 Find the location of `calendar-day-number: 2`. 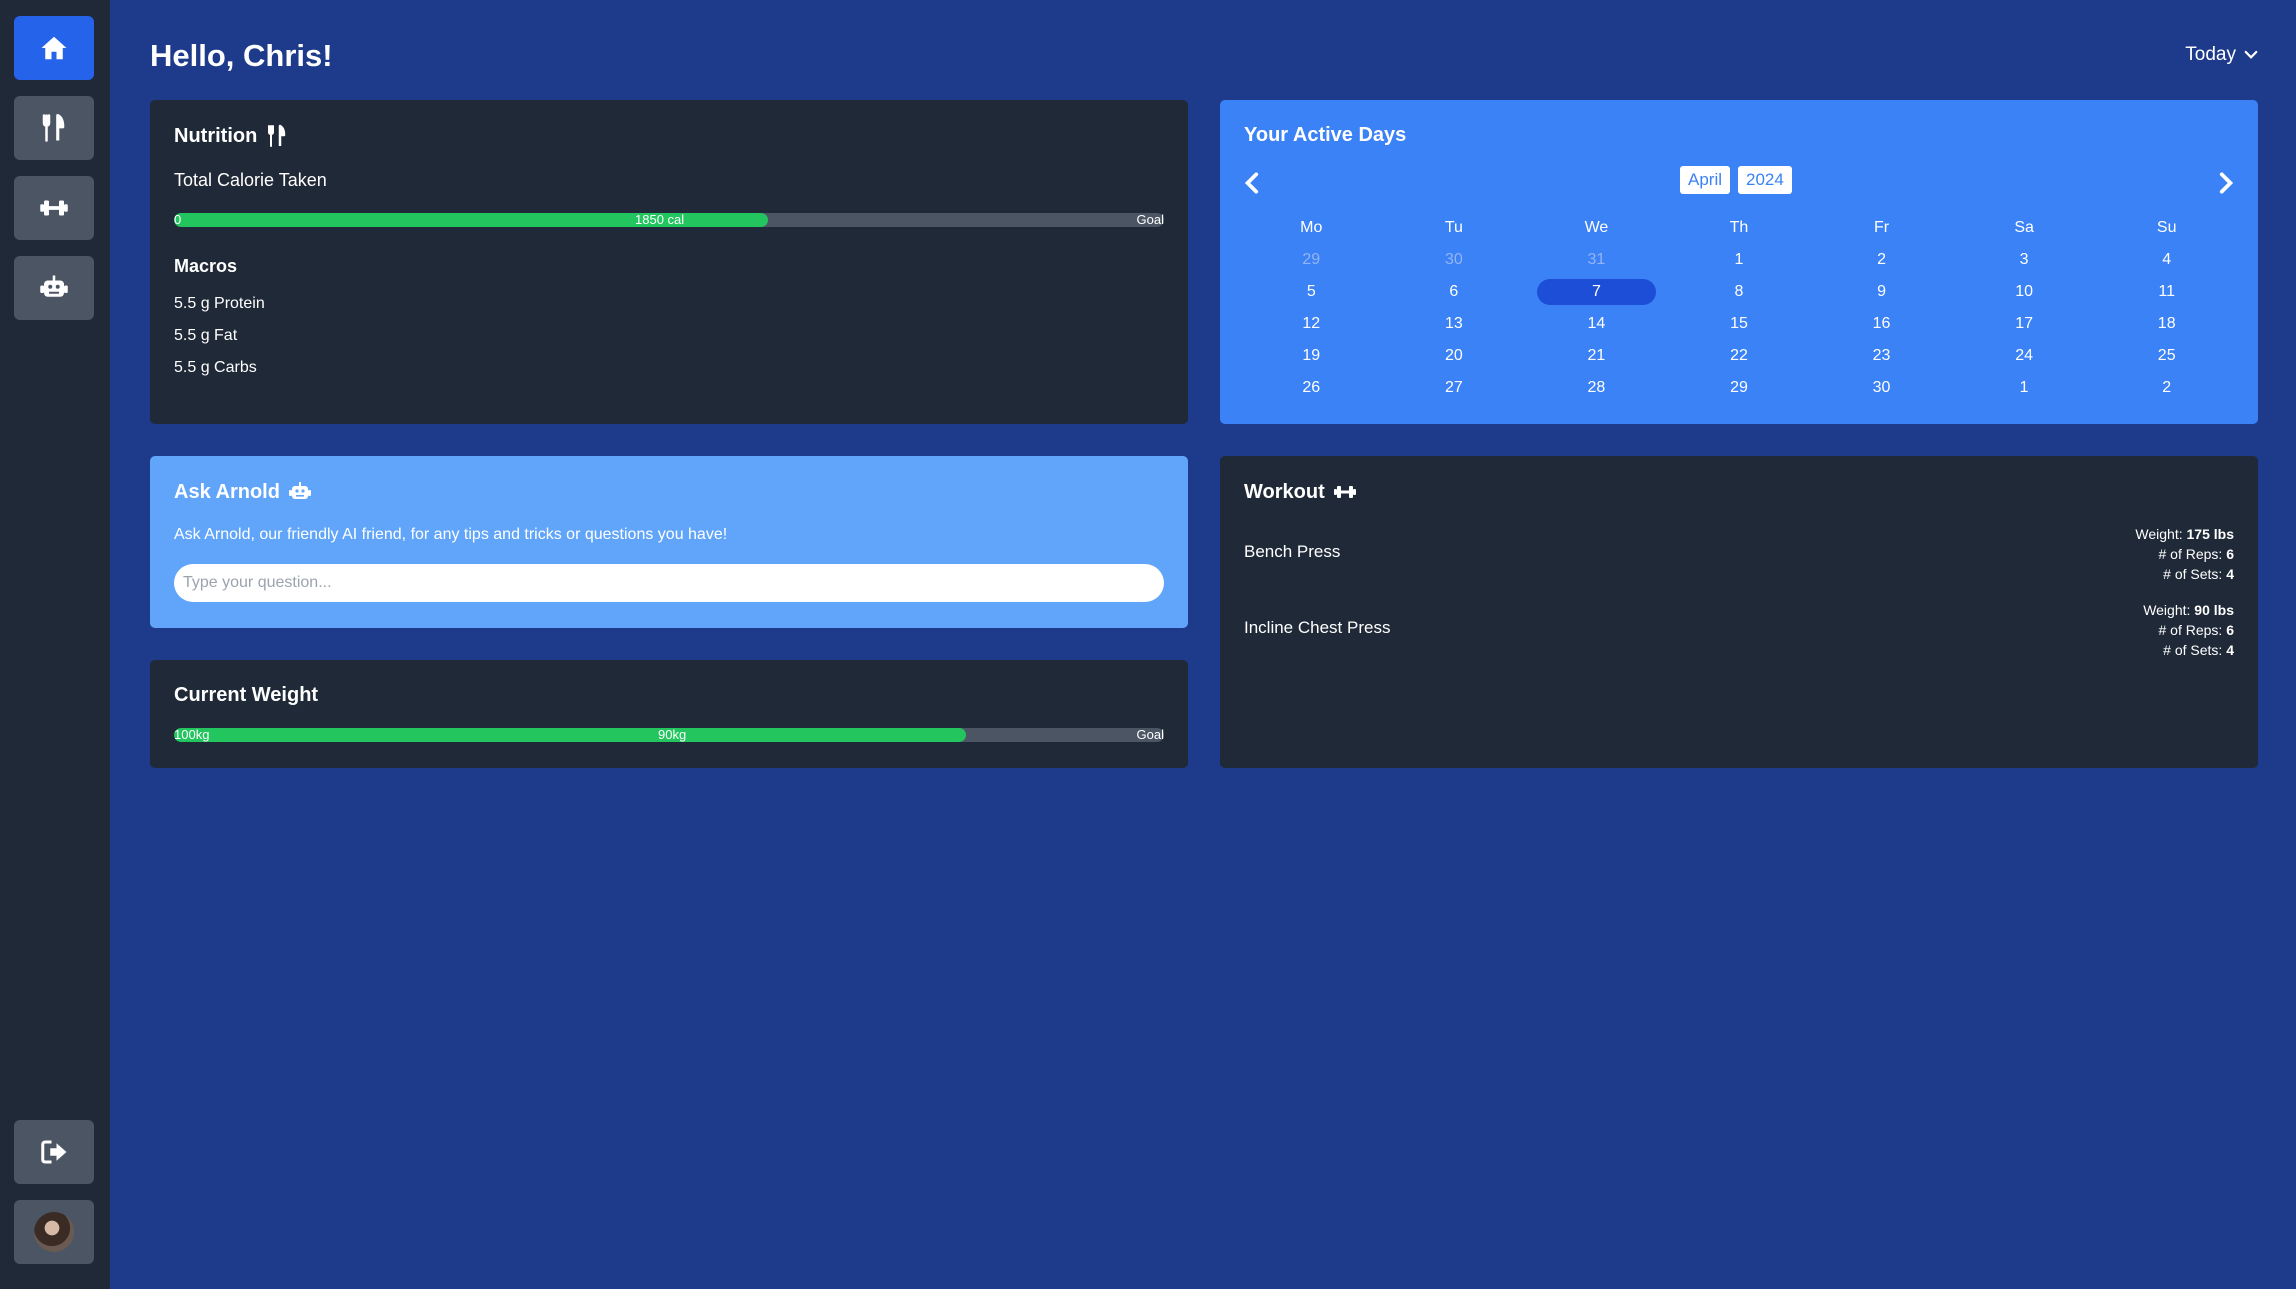

calendar-day-number: 2 is located at coordinates (2167, 387).